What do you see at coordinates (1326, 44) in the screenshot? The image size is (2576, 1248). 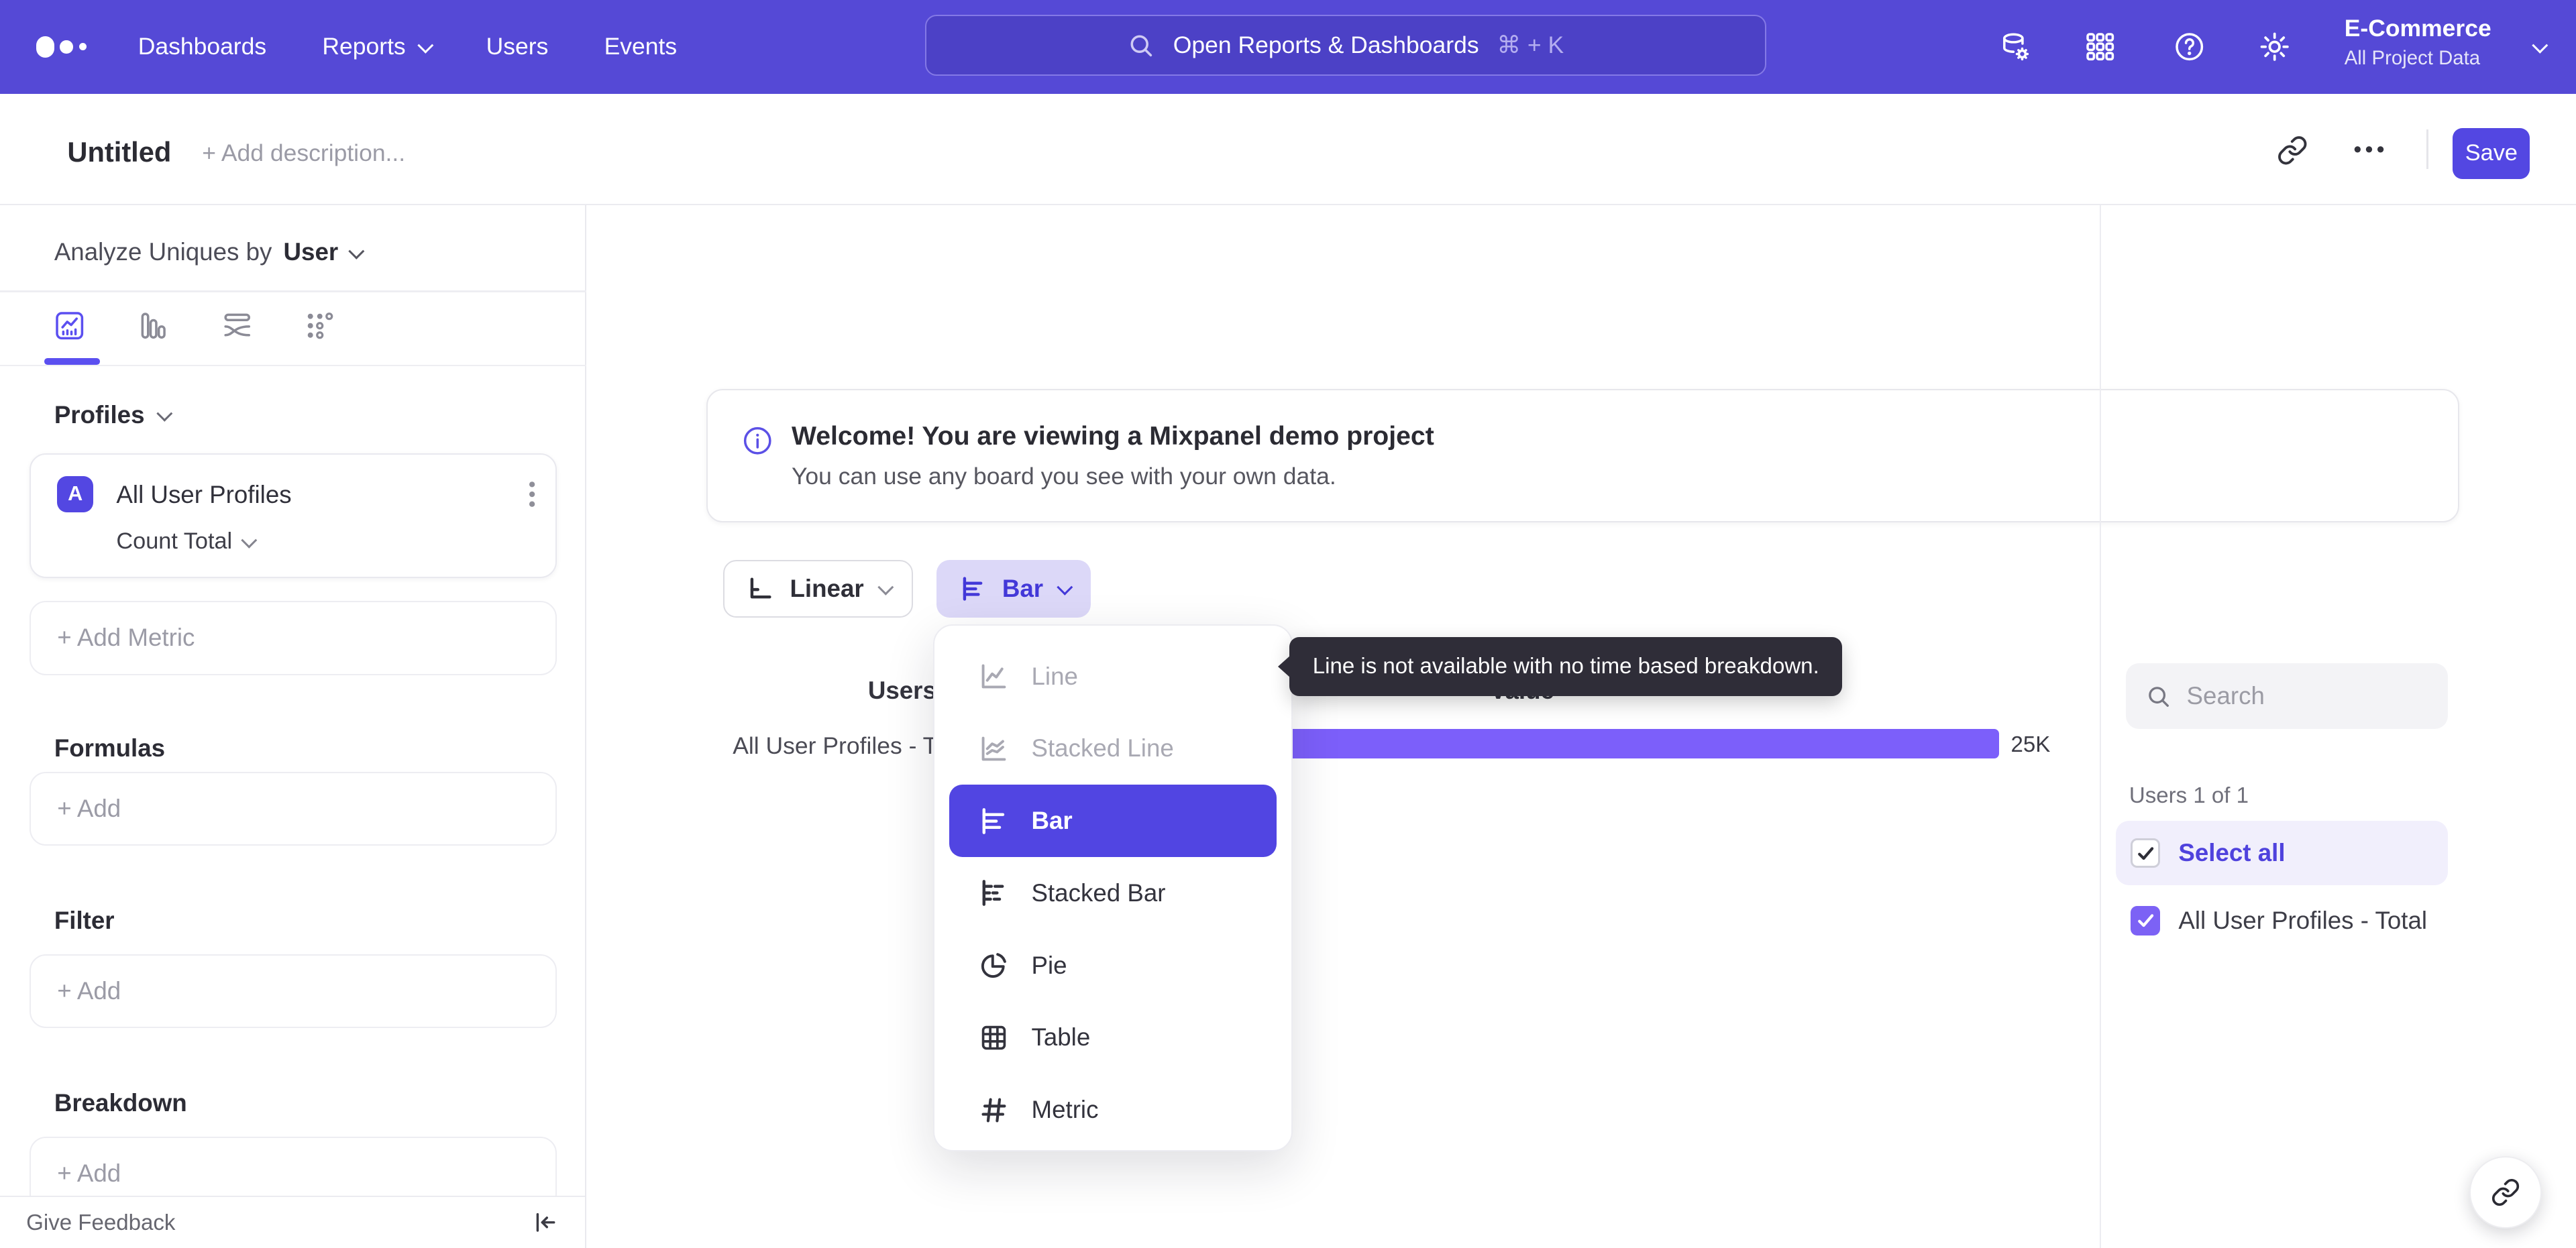 I see `search-placeholder: Open Reports & Dashboards` at bounding box center [1326, 44].